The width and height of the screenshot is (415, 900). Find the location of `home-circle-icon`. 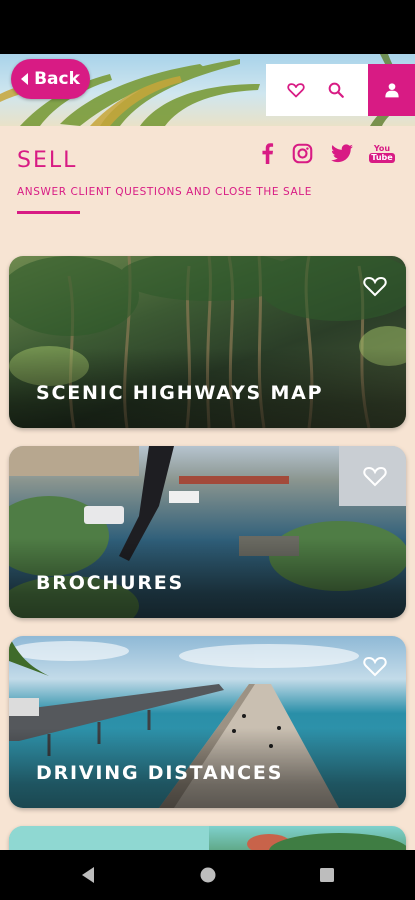

home-circle-icon is located at coordinates (208, 875).